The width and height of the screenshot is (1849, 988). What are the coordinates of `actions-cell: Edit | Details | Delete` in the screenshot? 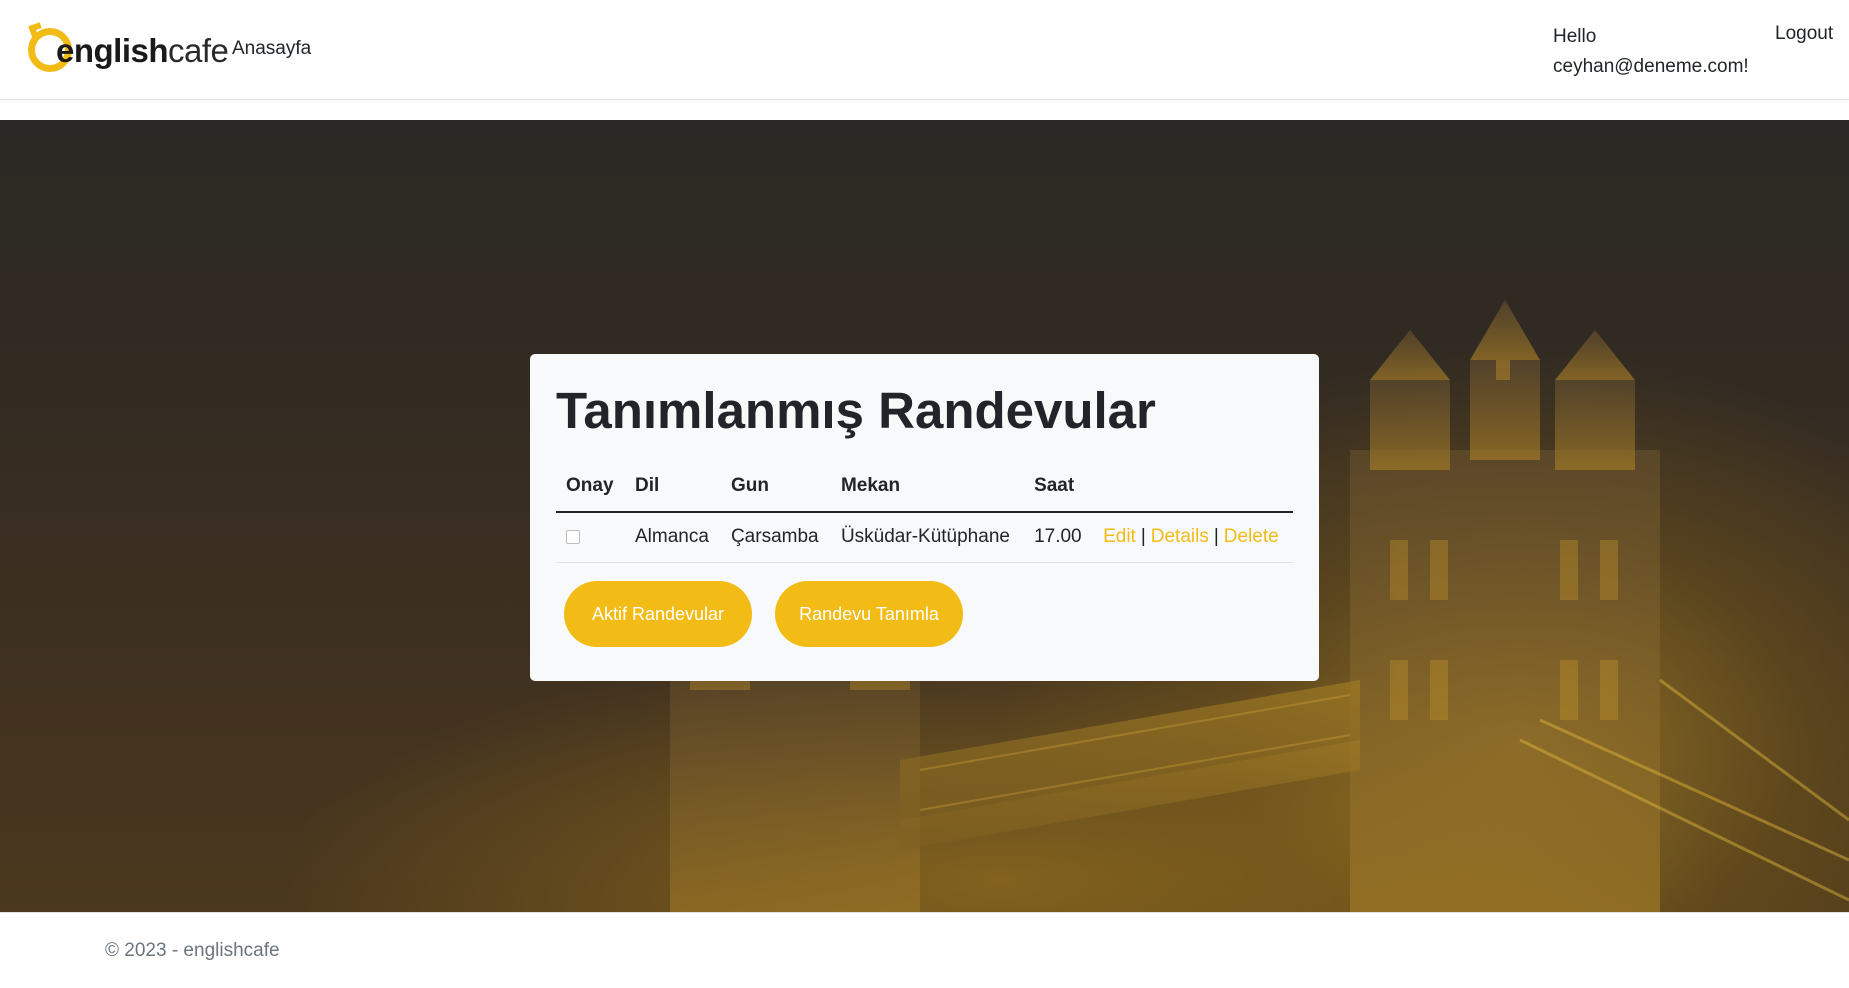 It's located at (1193, 537).